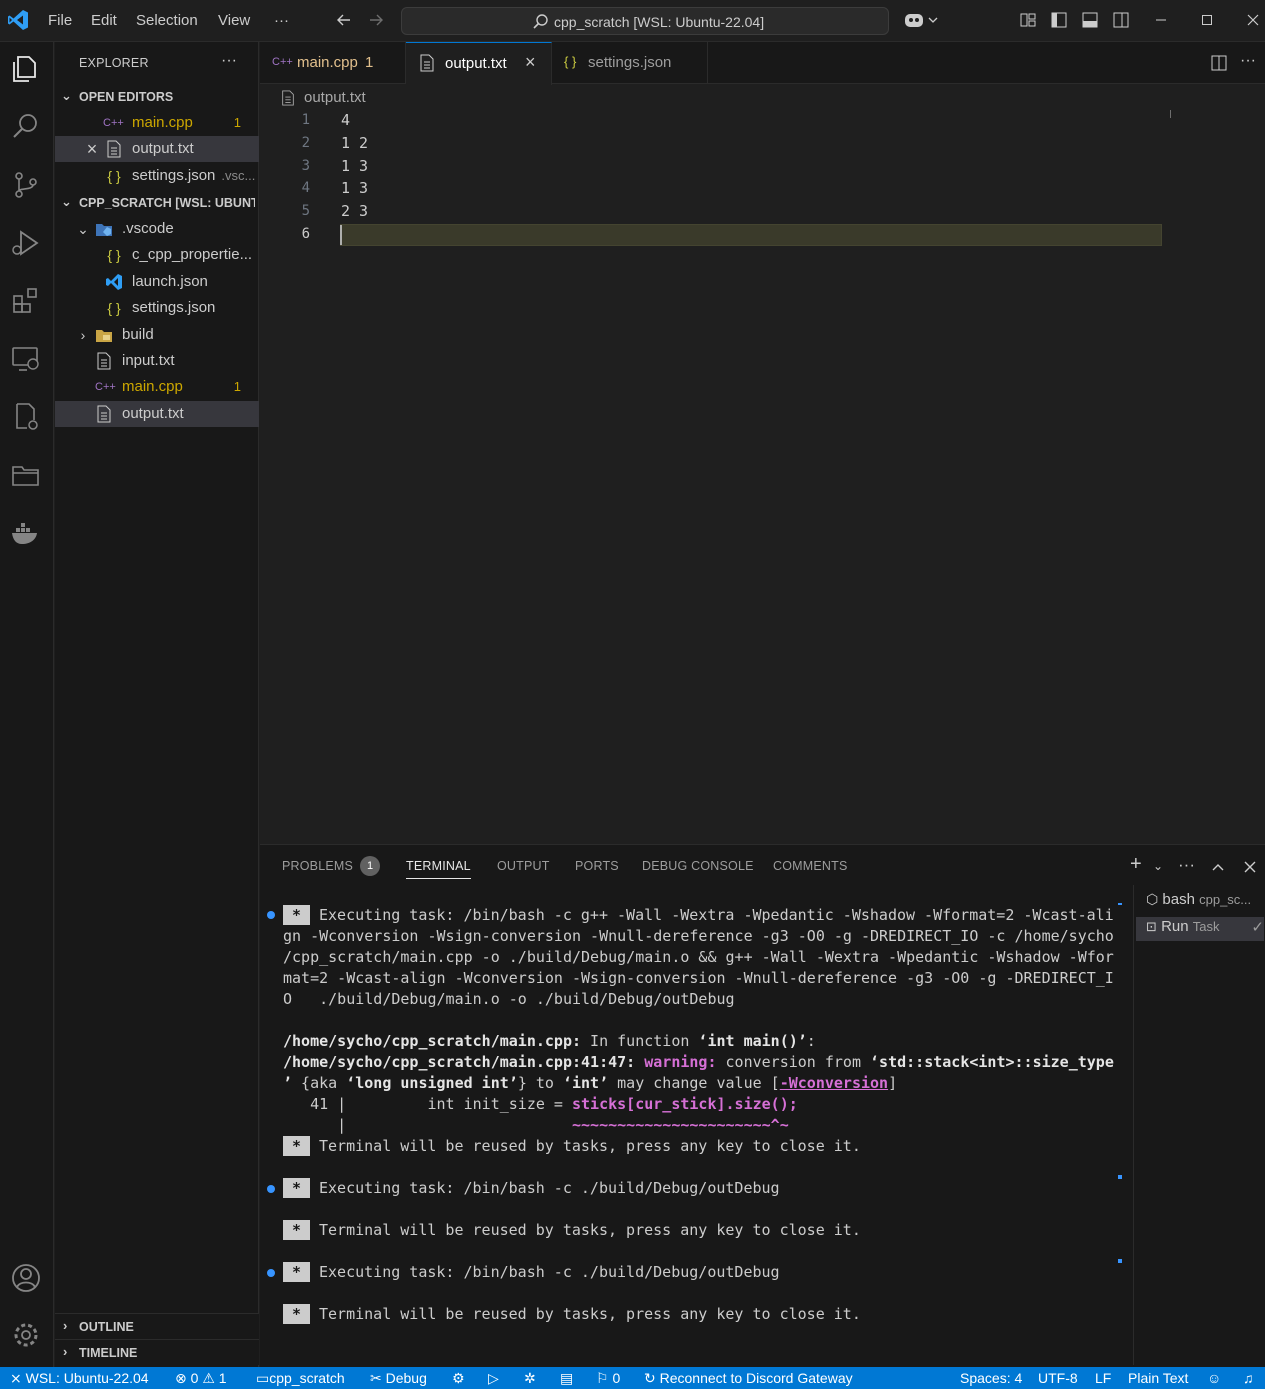  Describe the element at coordinates (157, 1326) in the screenshot. I see `outline-section: › OUTLINE` at that location.